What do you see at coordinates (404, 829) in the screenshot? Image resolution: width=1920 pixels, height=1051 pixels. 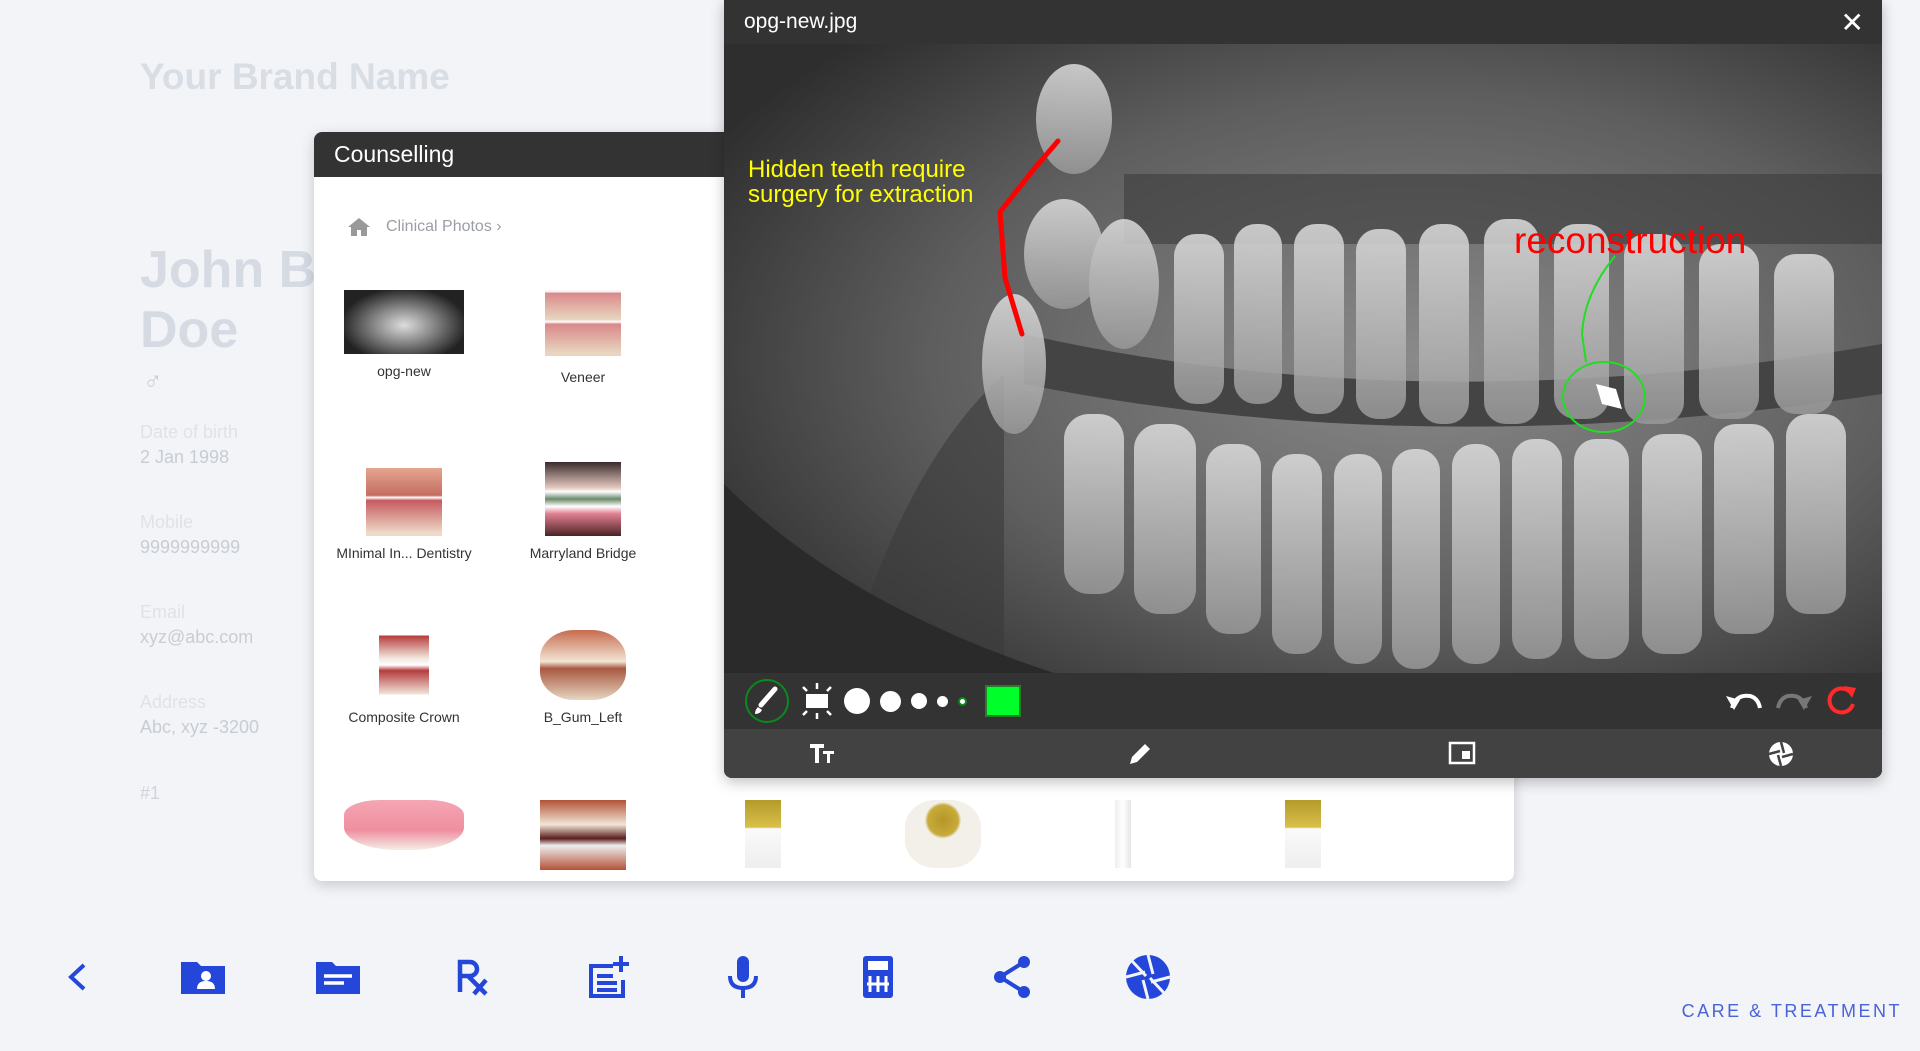 I see `gallery-item-denture` at bounding box center [404, 829].